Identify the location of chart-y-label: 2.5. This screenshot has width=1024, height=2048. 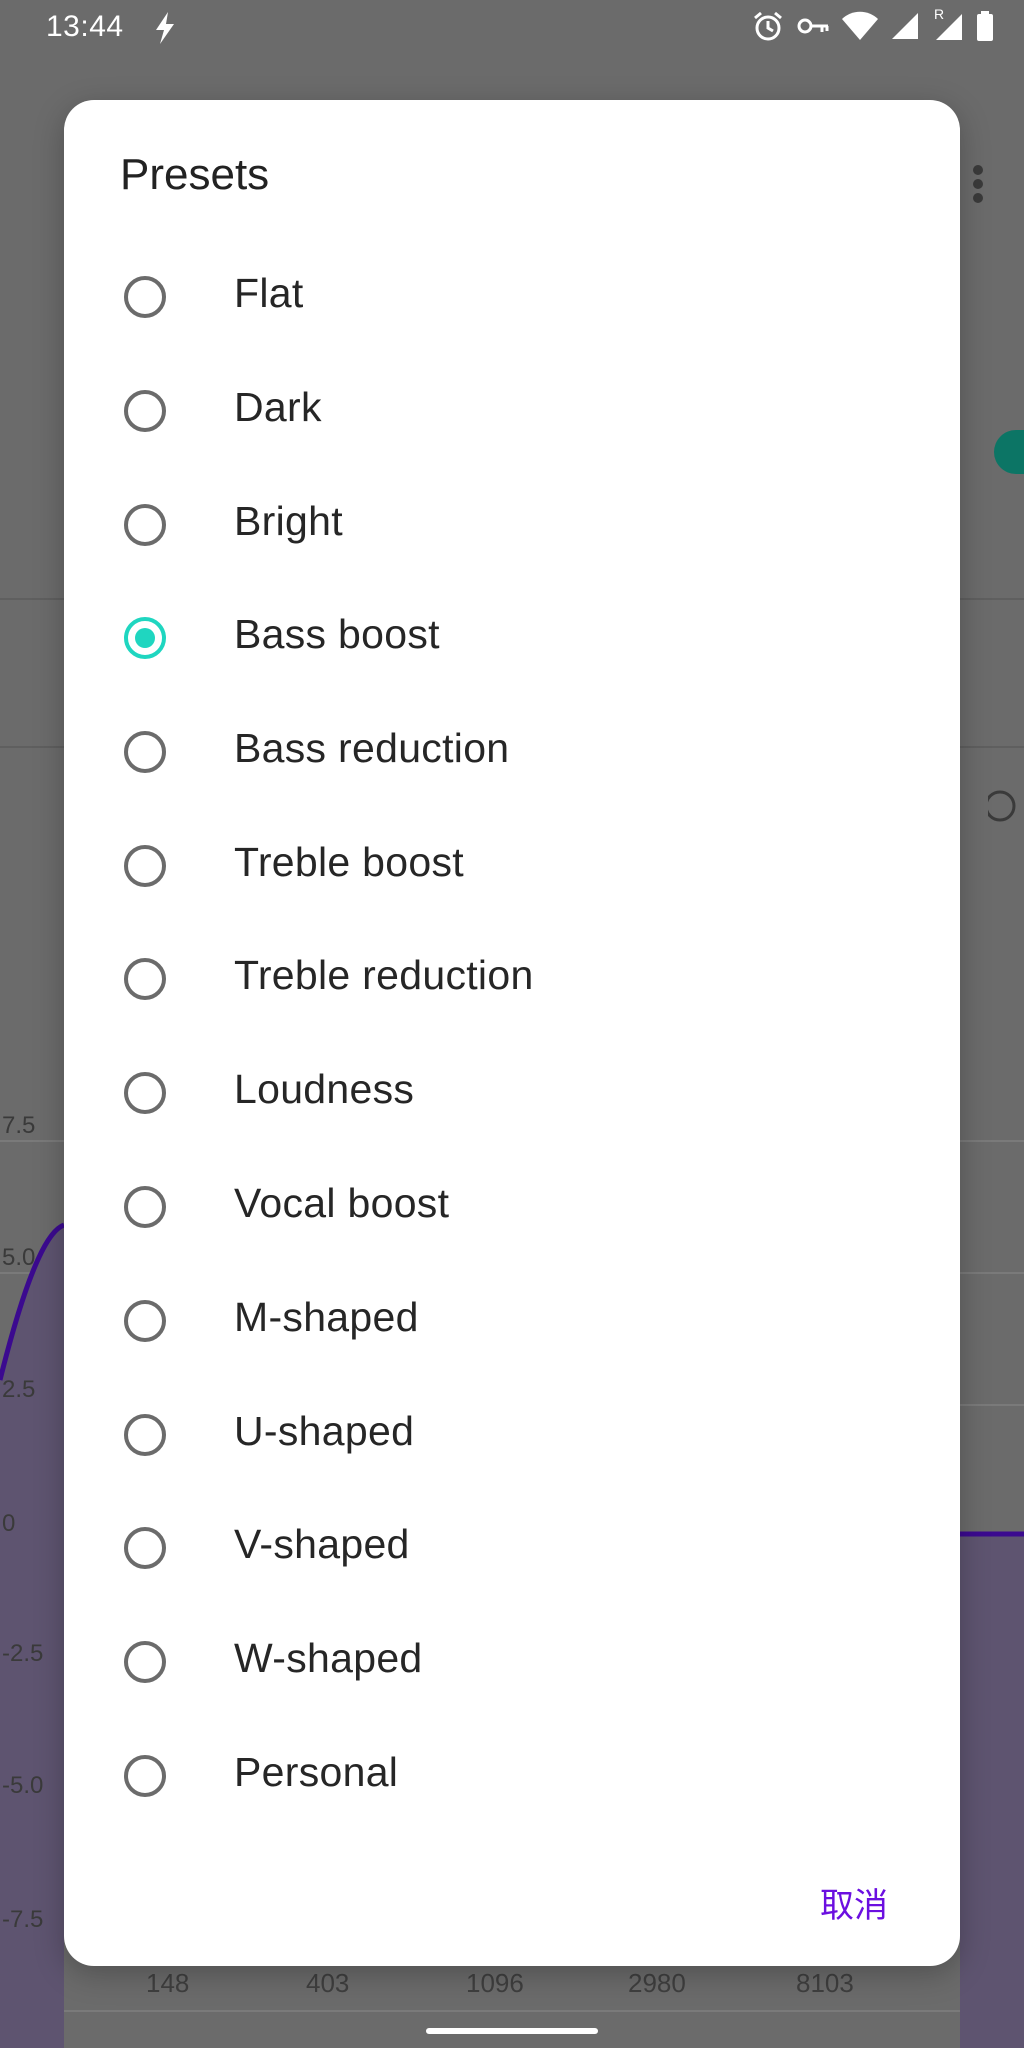
(19, 1389).